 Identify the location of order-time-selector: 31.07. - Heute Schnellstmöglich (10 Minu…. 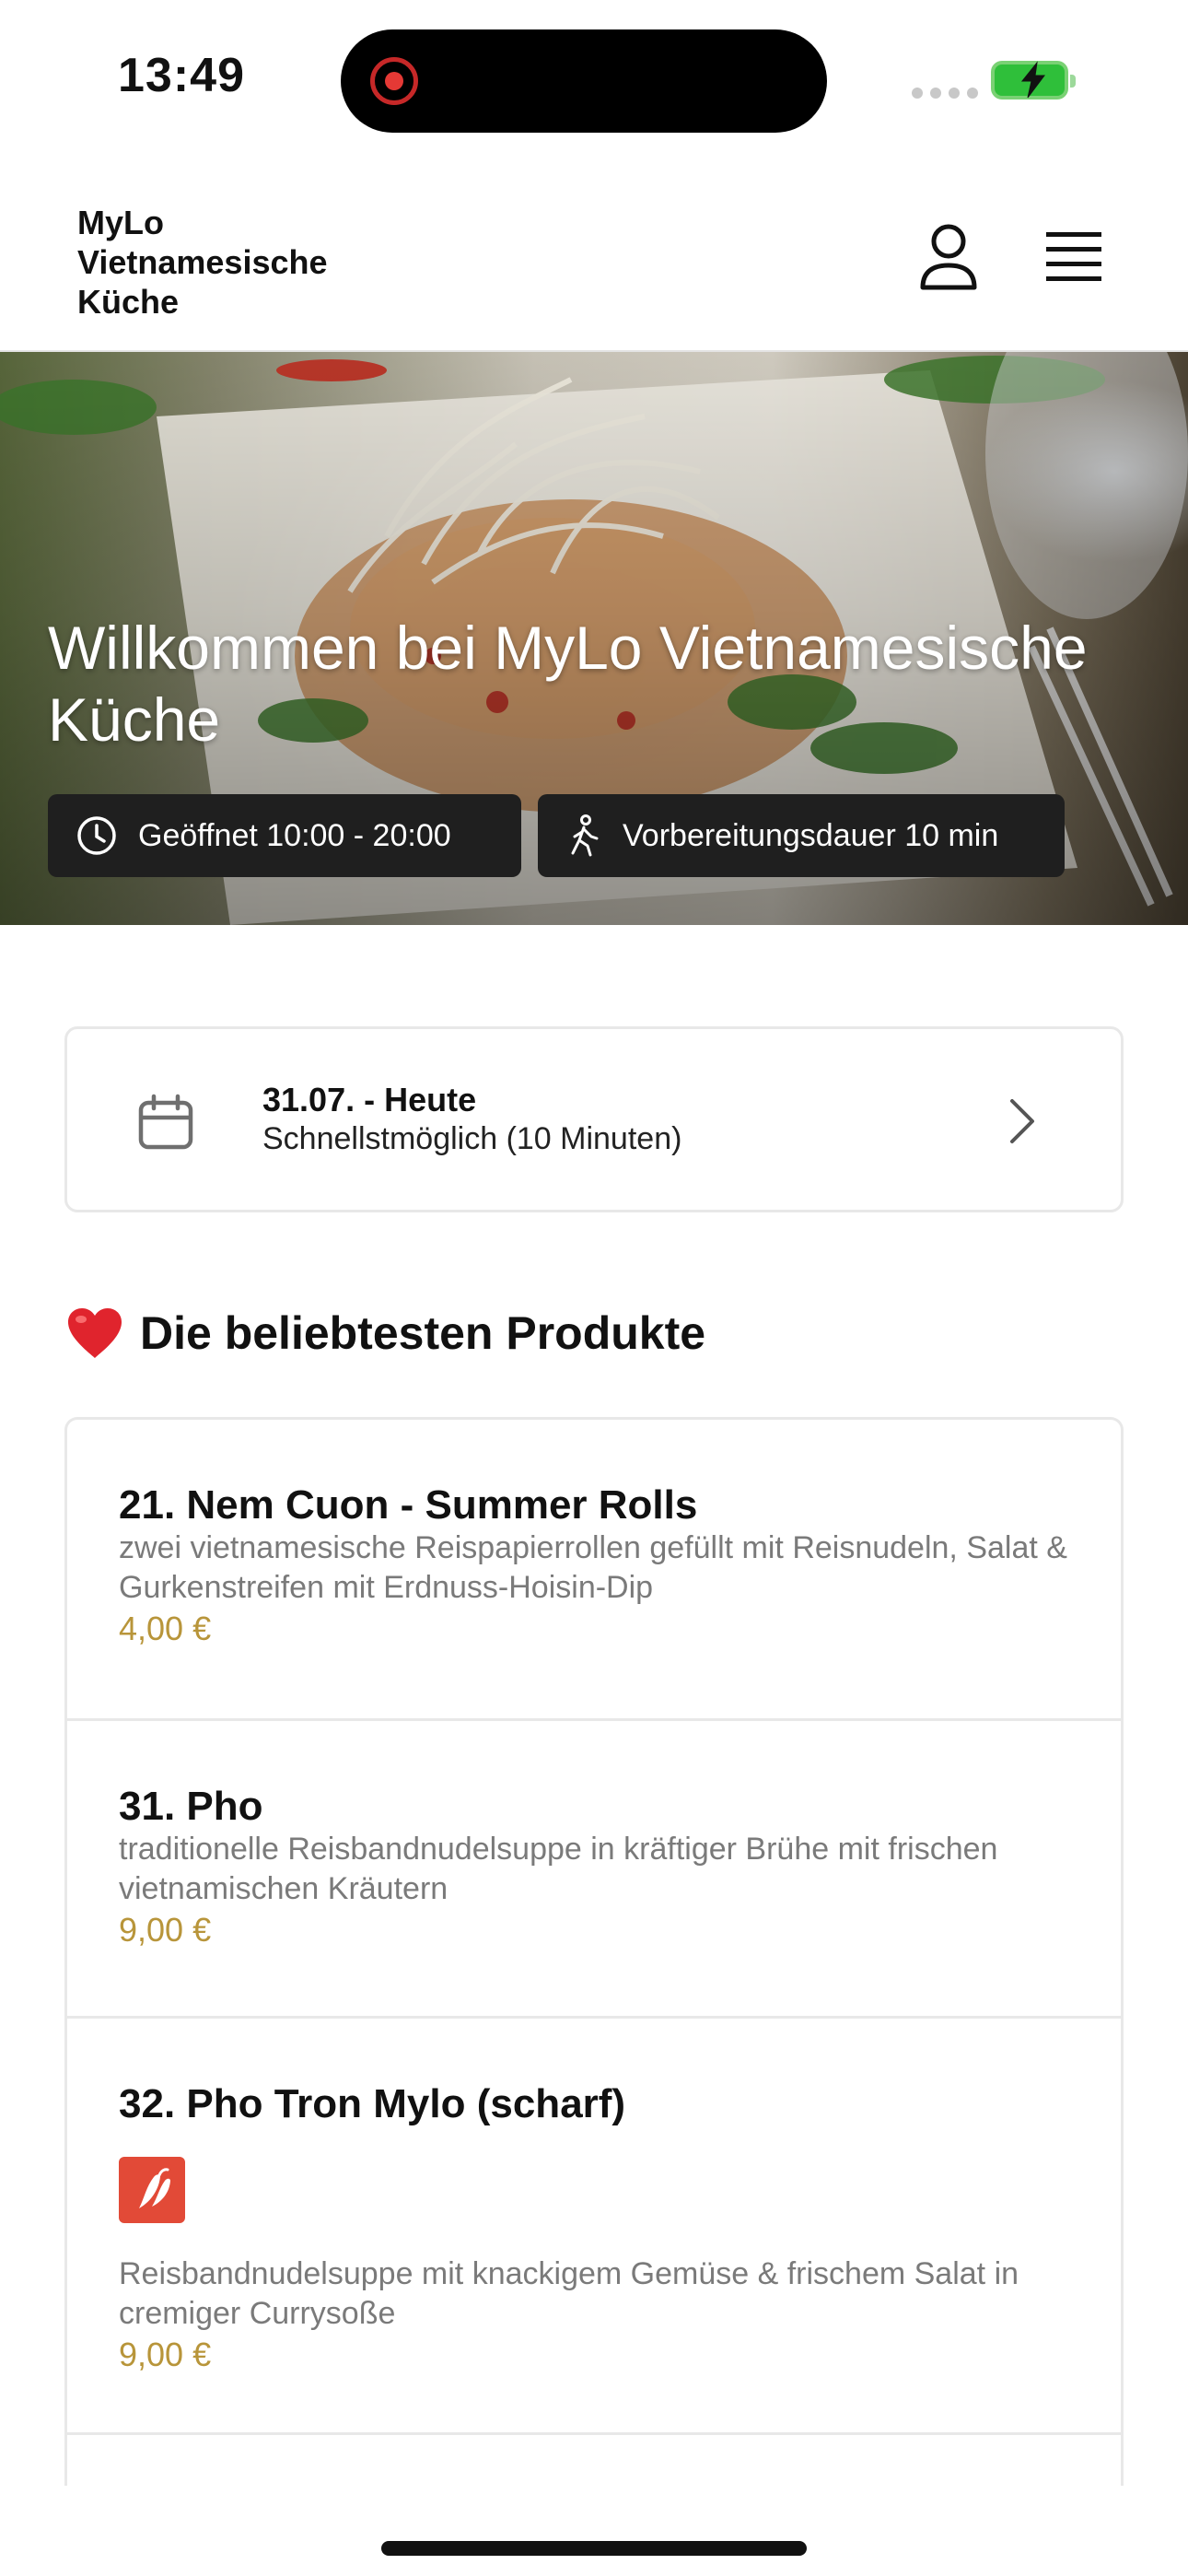
(594, 1119).